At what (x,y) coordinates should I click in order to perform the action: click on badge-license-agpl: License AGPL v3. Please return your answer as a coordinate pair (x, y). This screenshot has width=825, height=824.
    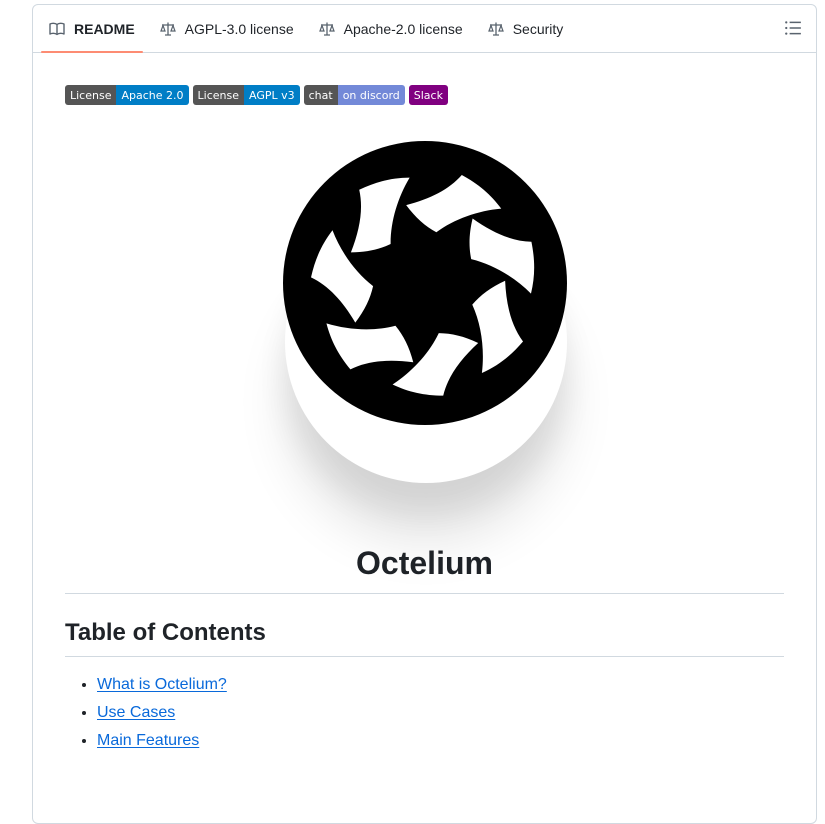
    Looking at the image, I should click on (246, 95).